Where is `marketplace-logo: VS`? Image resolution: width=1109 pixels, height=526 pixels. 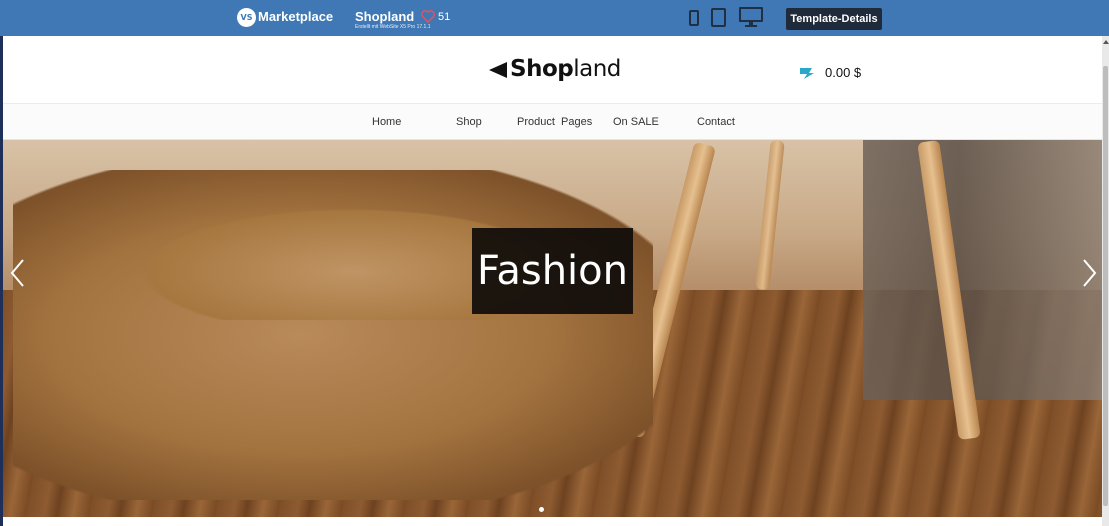
marketplace-logo: VS is located at coordinates (246, 17).